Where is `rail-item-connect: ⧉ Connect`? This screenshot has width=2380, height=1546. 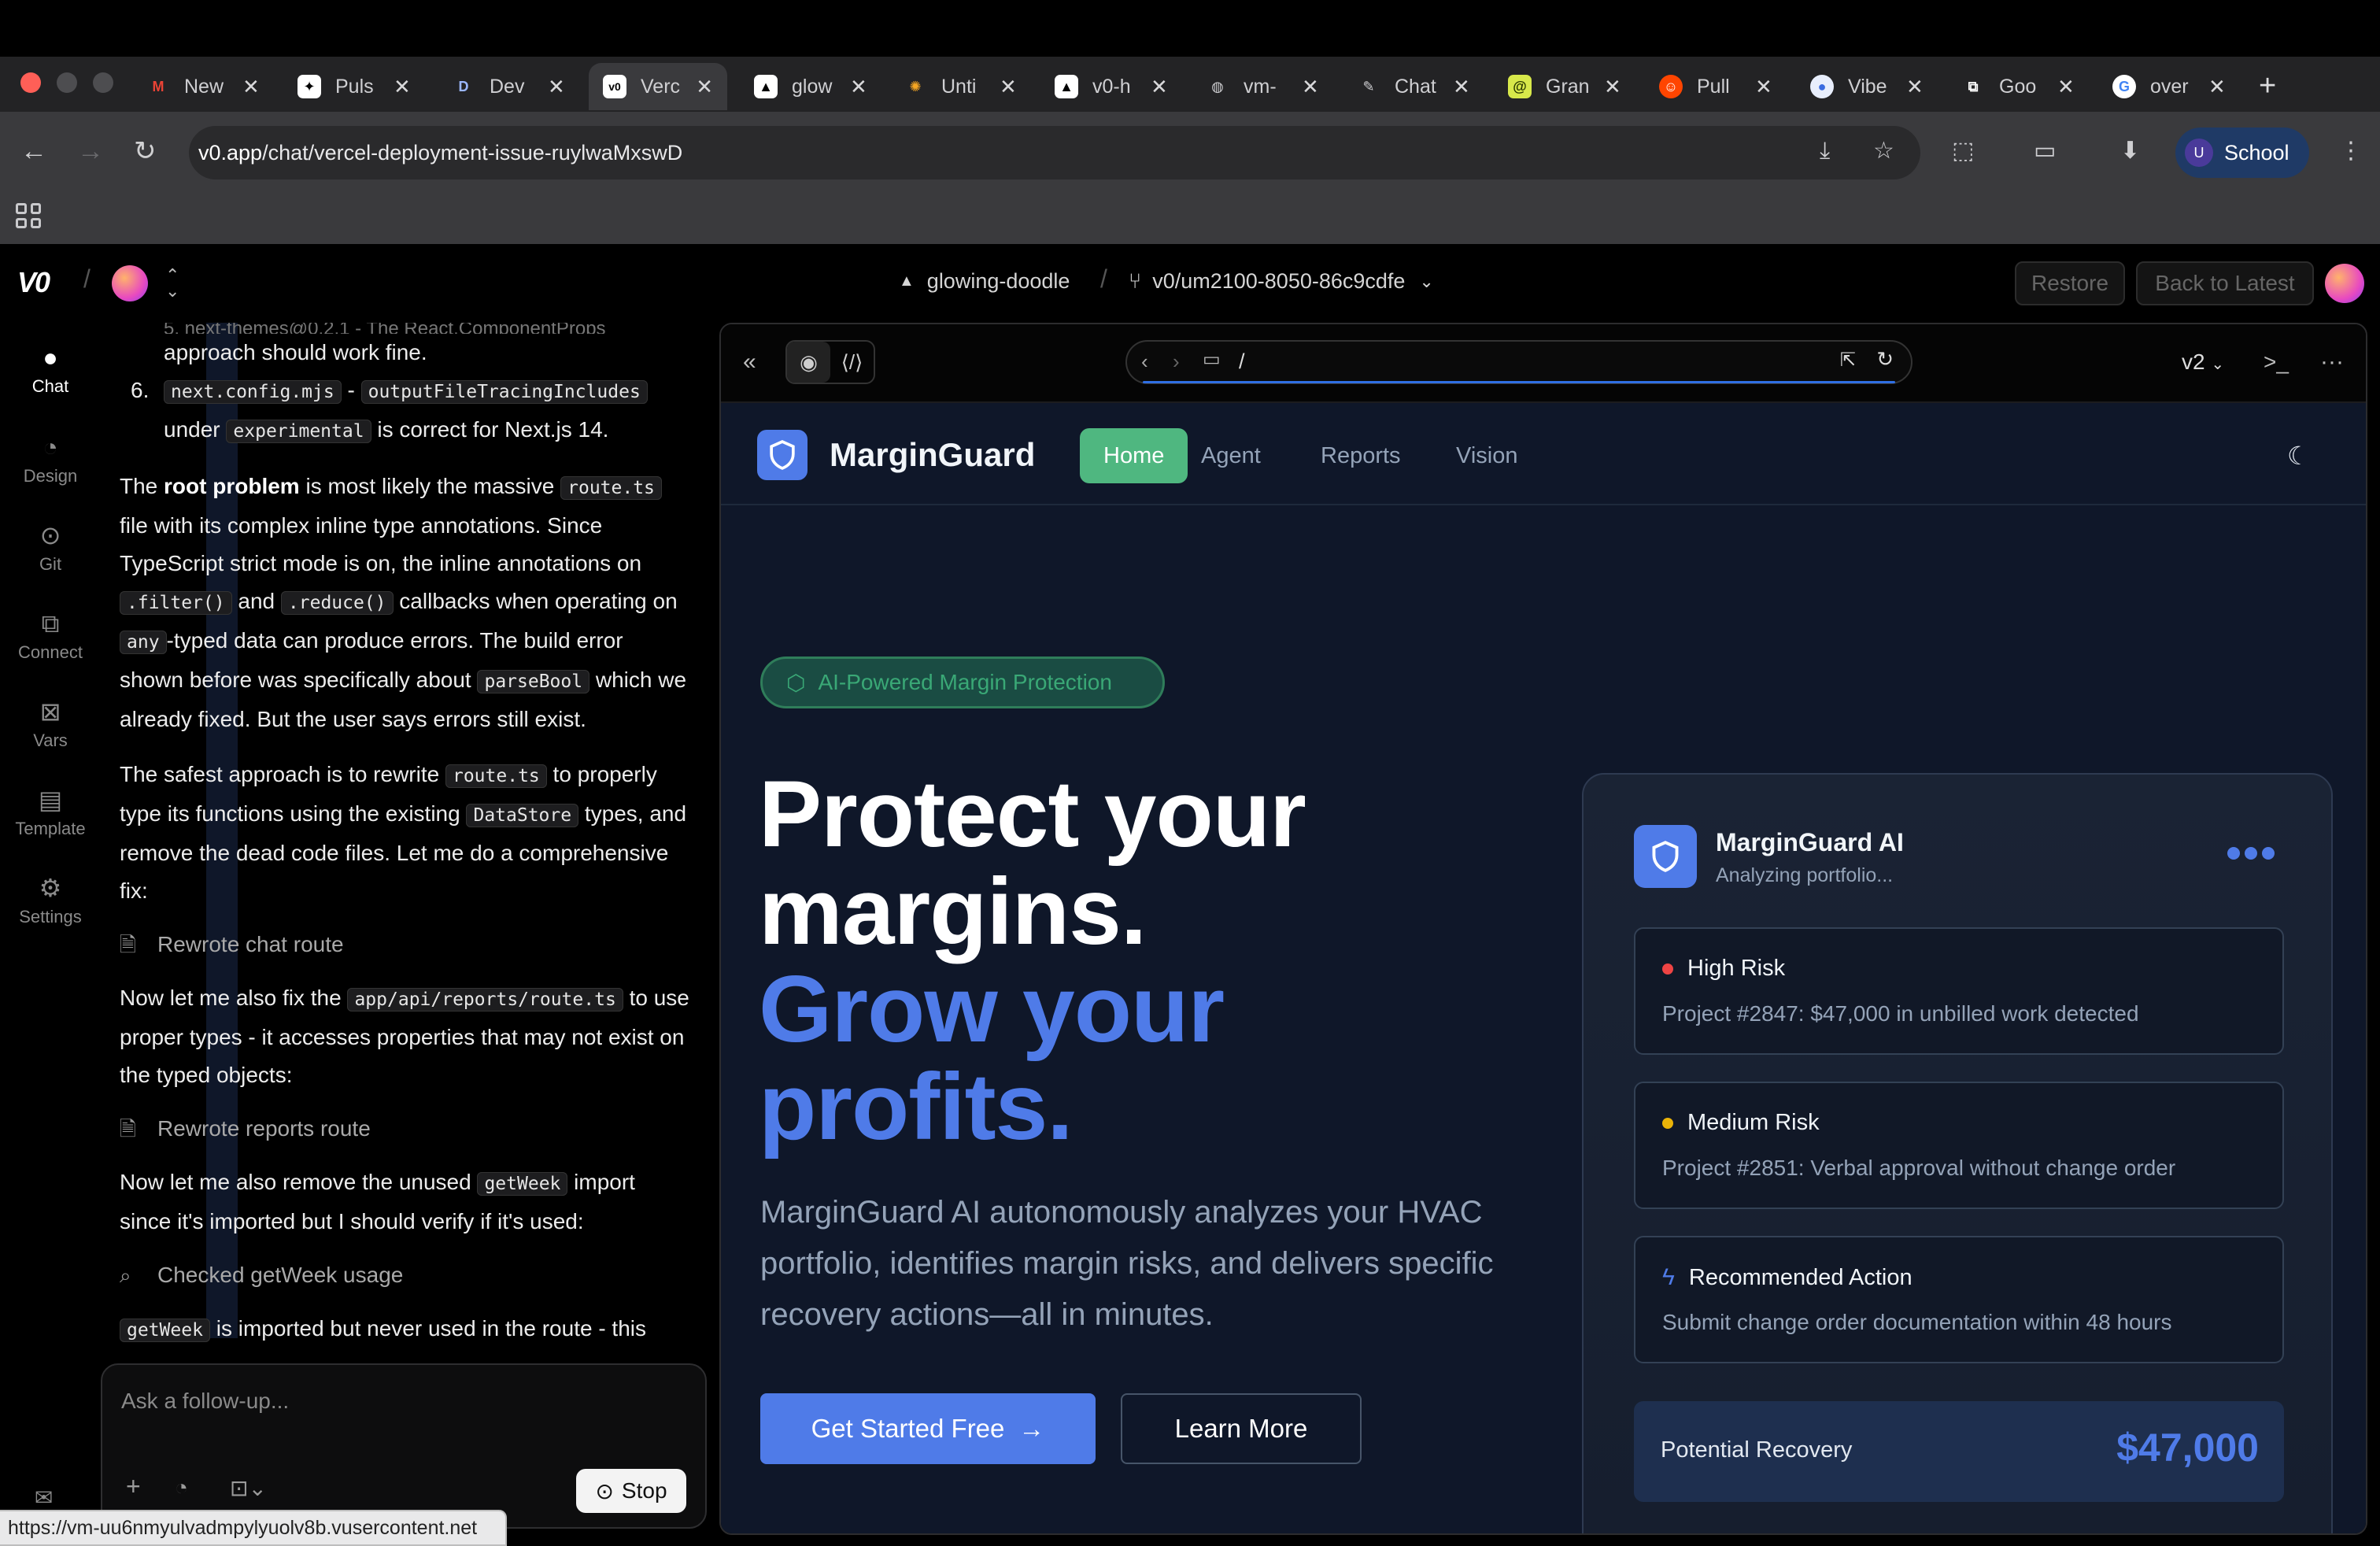 rail-item-connect: ⧉ Connect is located at coordinates (50, 635).